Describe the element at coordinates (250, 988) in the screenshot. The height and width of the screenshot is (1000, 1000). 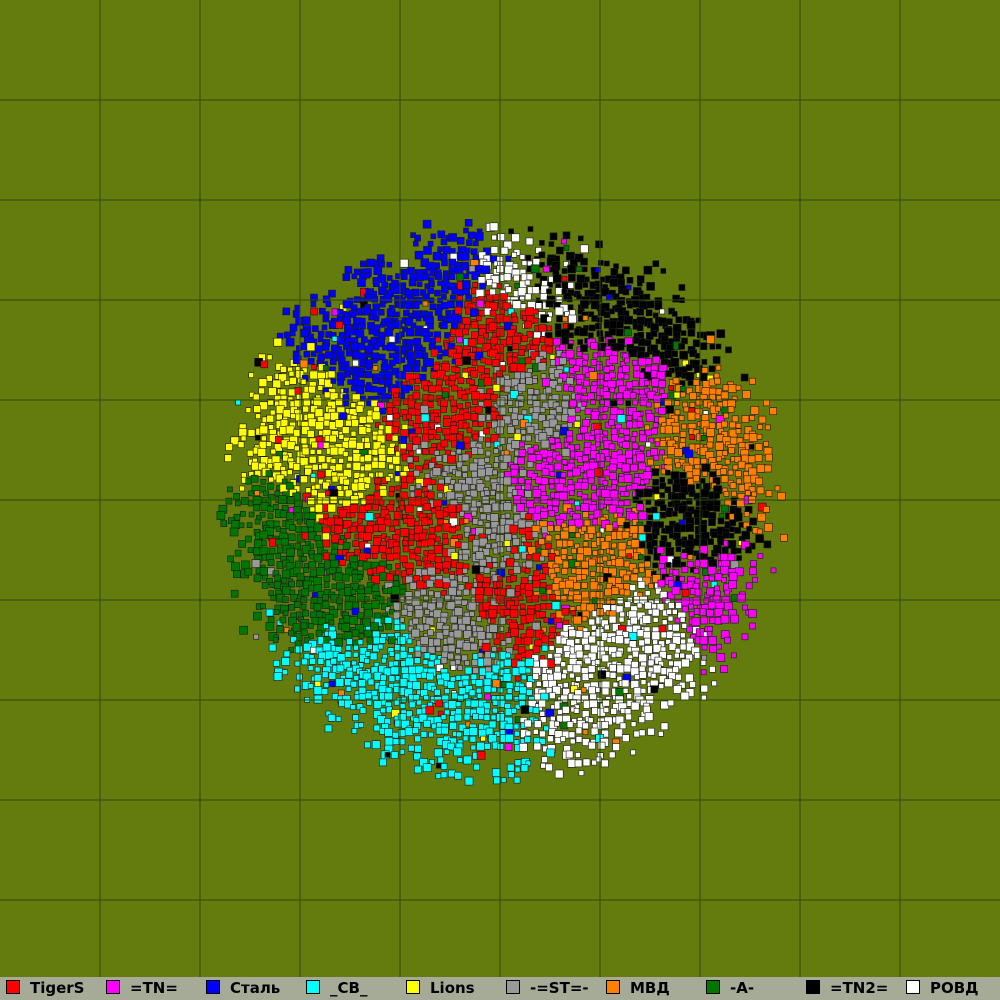
I see `legend-item-stal: Сталь` at that location.